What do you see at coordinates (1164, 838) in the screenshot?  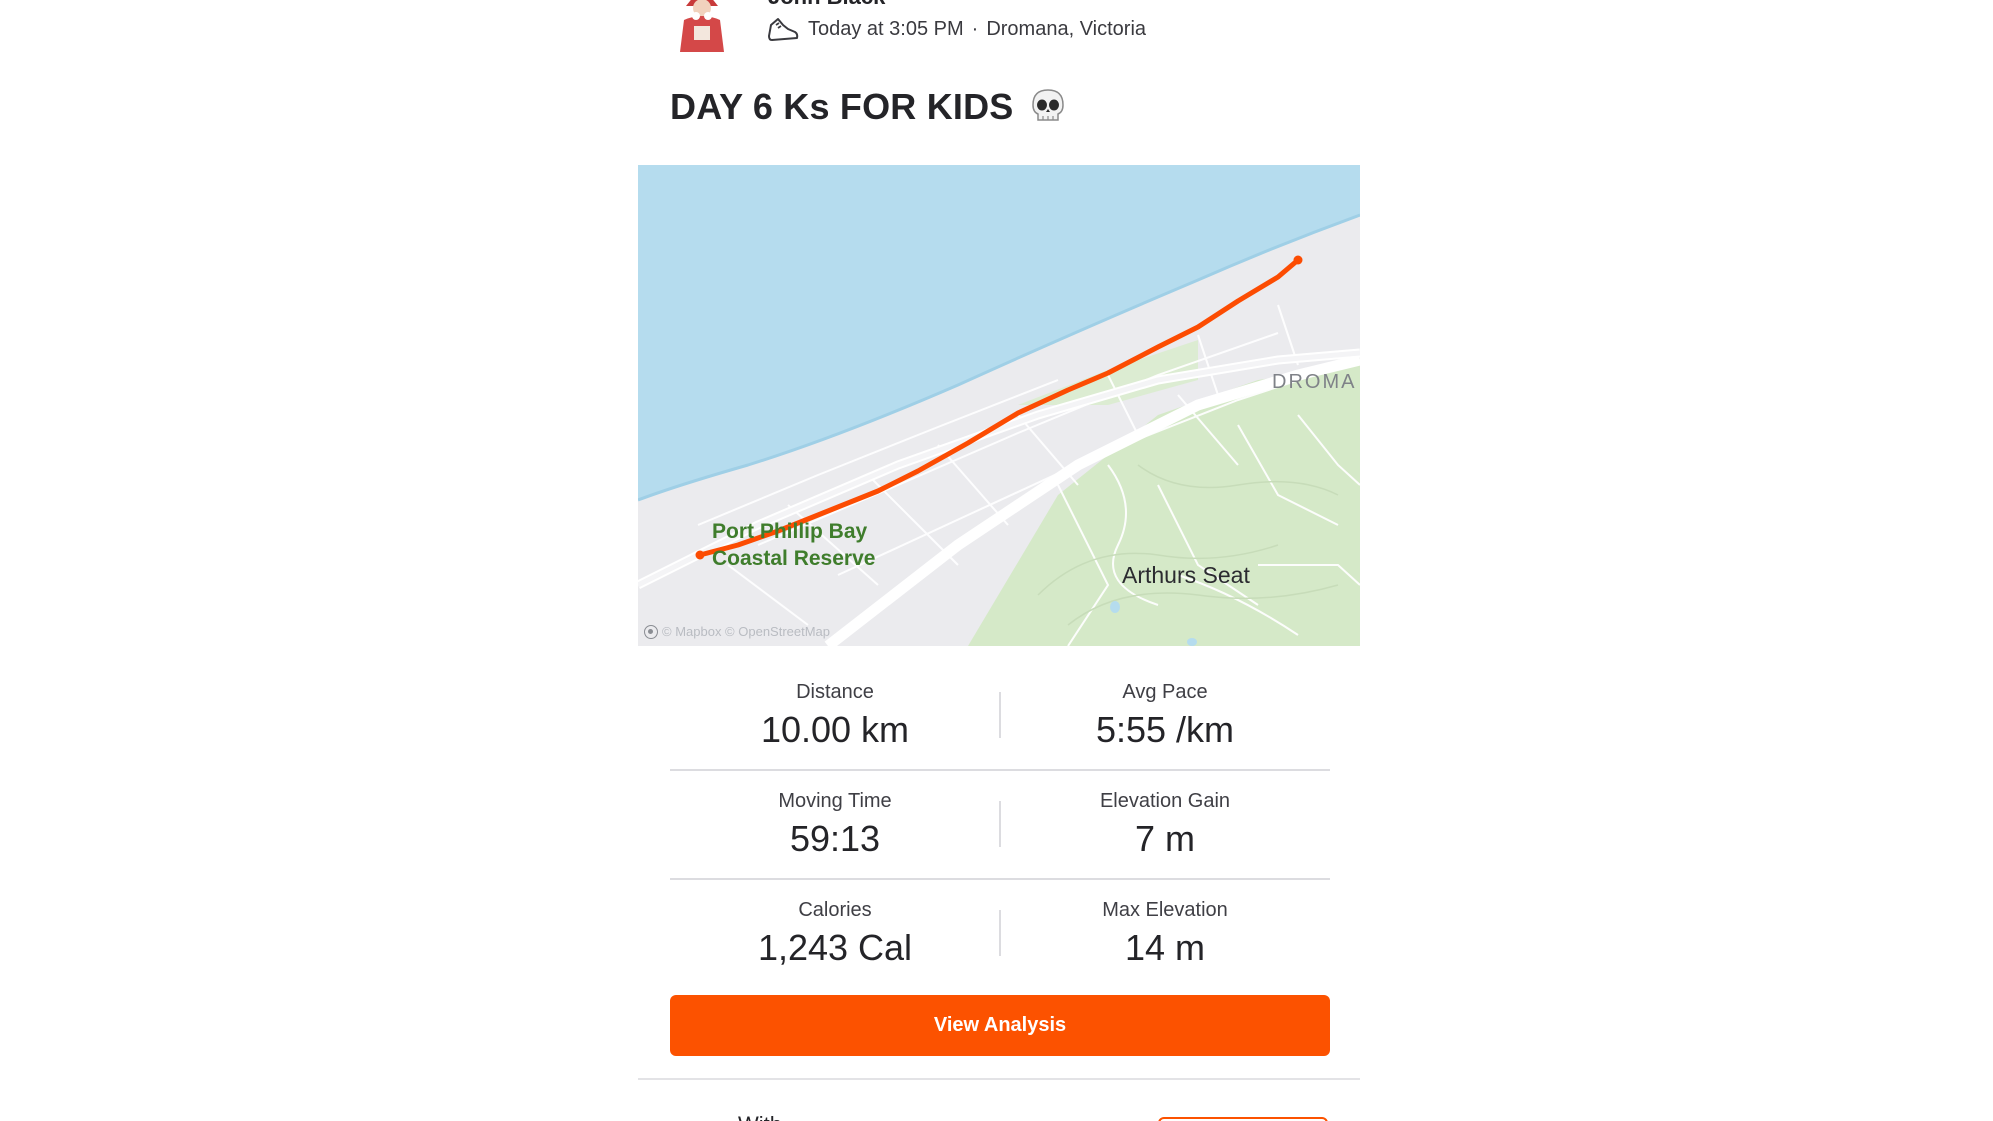 I see `stat-value: 7 m` at bounding box center [1164, 838].